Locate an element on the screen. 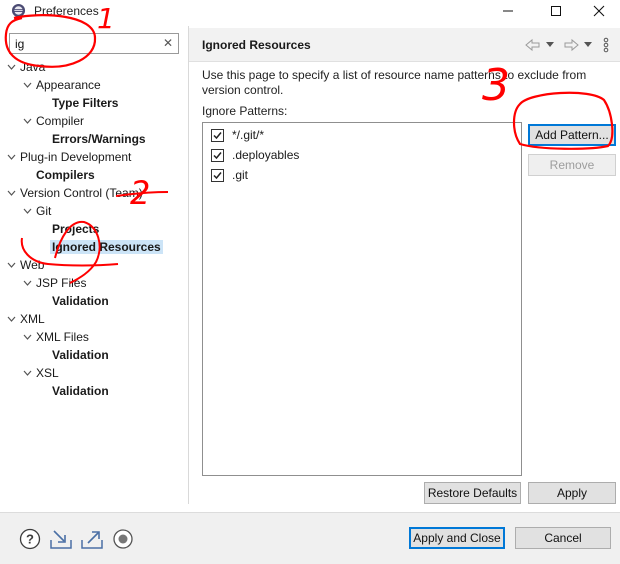 This screenshot has height=564, width=620. tree-item: Git is located at coordinates (38, 211).